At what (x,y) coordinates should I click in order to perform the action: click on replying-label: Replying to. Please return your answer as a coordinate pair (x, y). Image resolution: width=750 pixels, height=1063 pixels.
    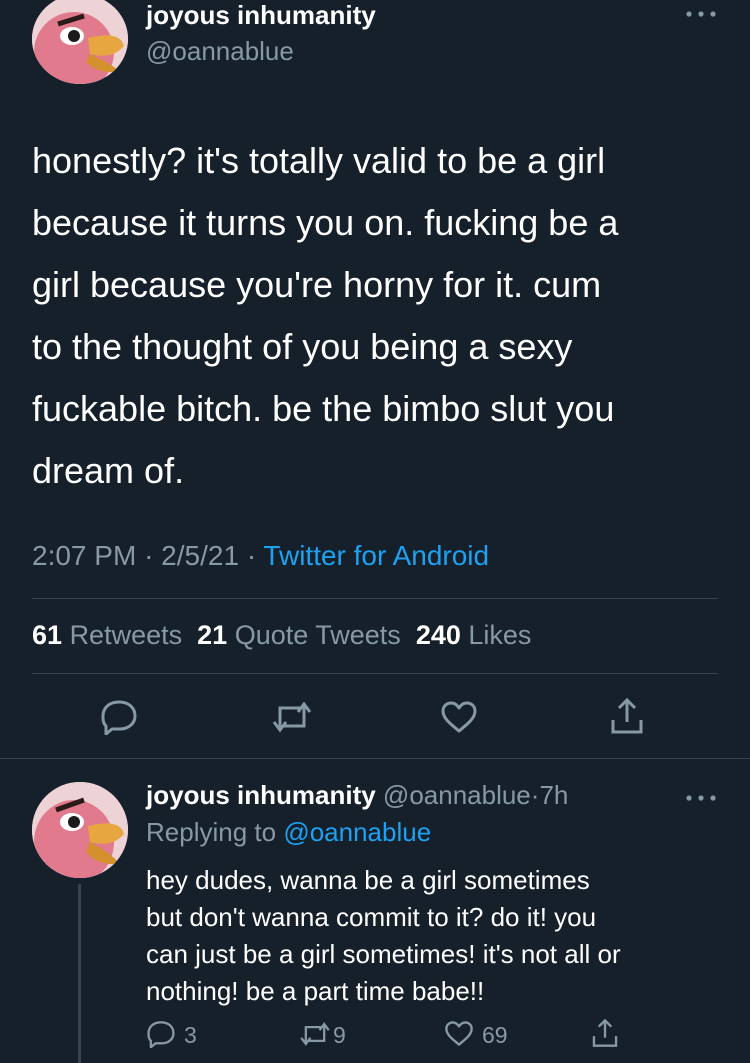
    Looking at the image, I should click on (211, 832).